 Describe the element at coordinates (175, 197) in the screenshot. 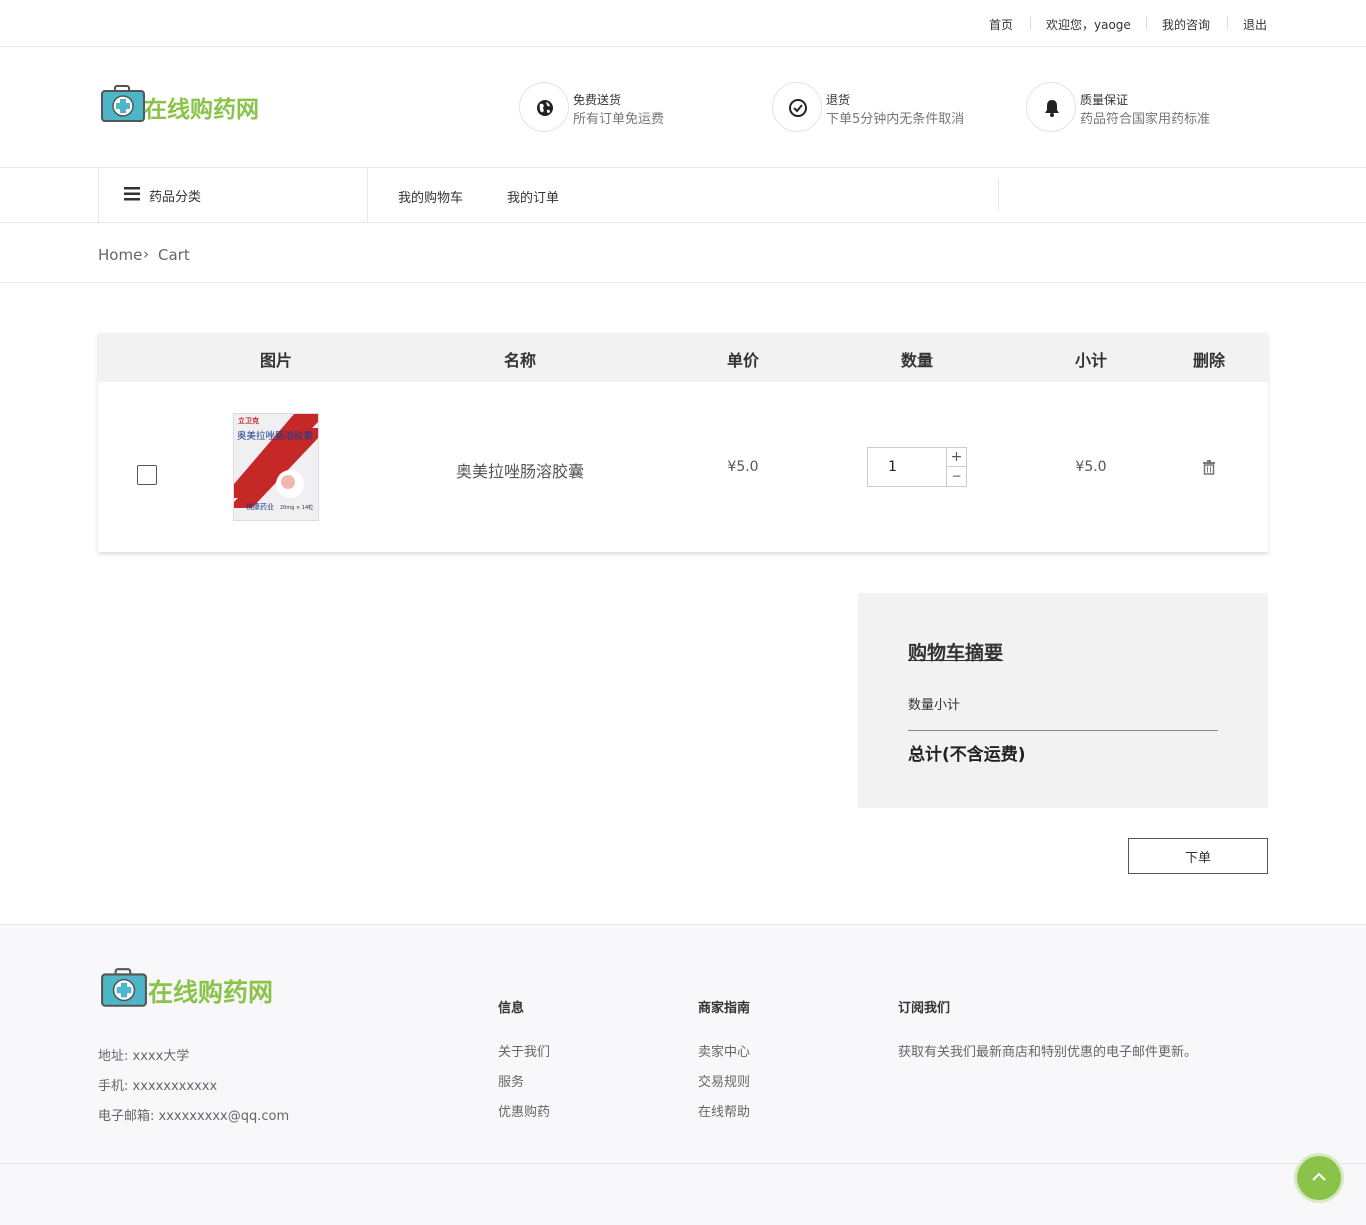

I see `category-label: 药品分类` at that location.